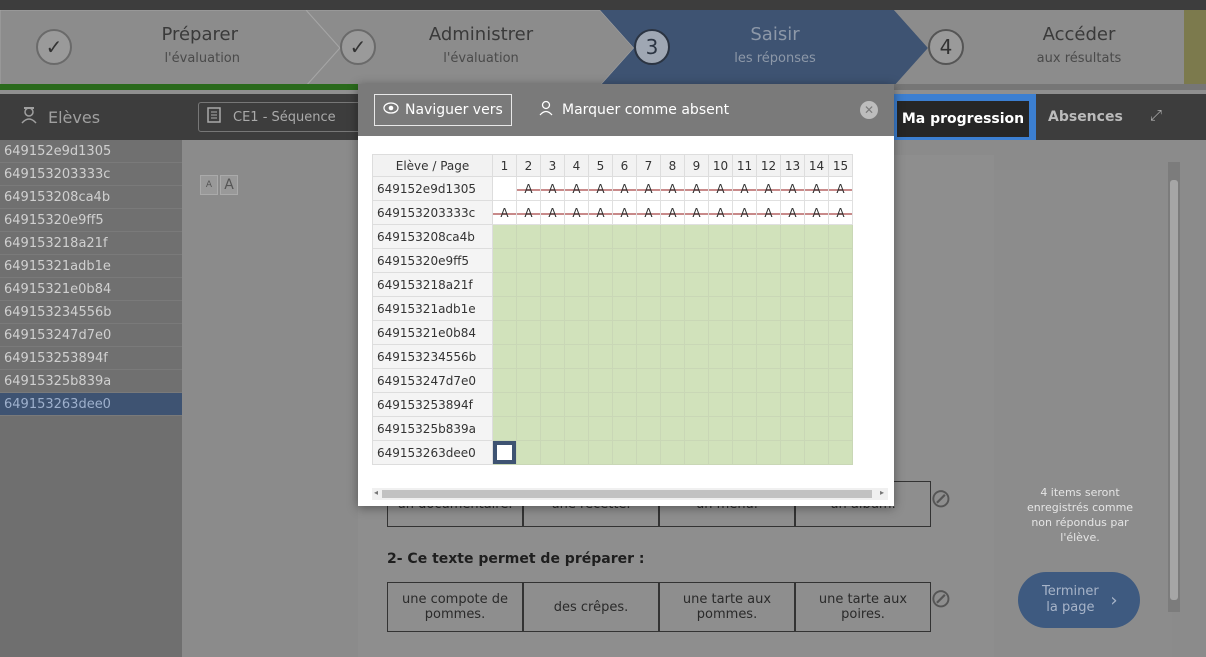 Image resolution: width=1206 pixels, height=657 pixels. I want to click on student-list-item: 649153218a21f, so click(91, 243).